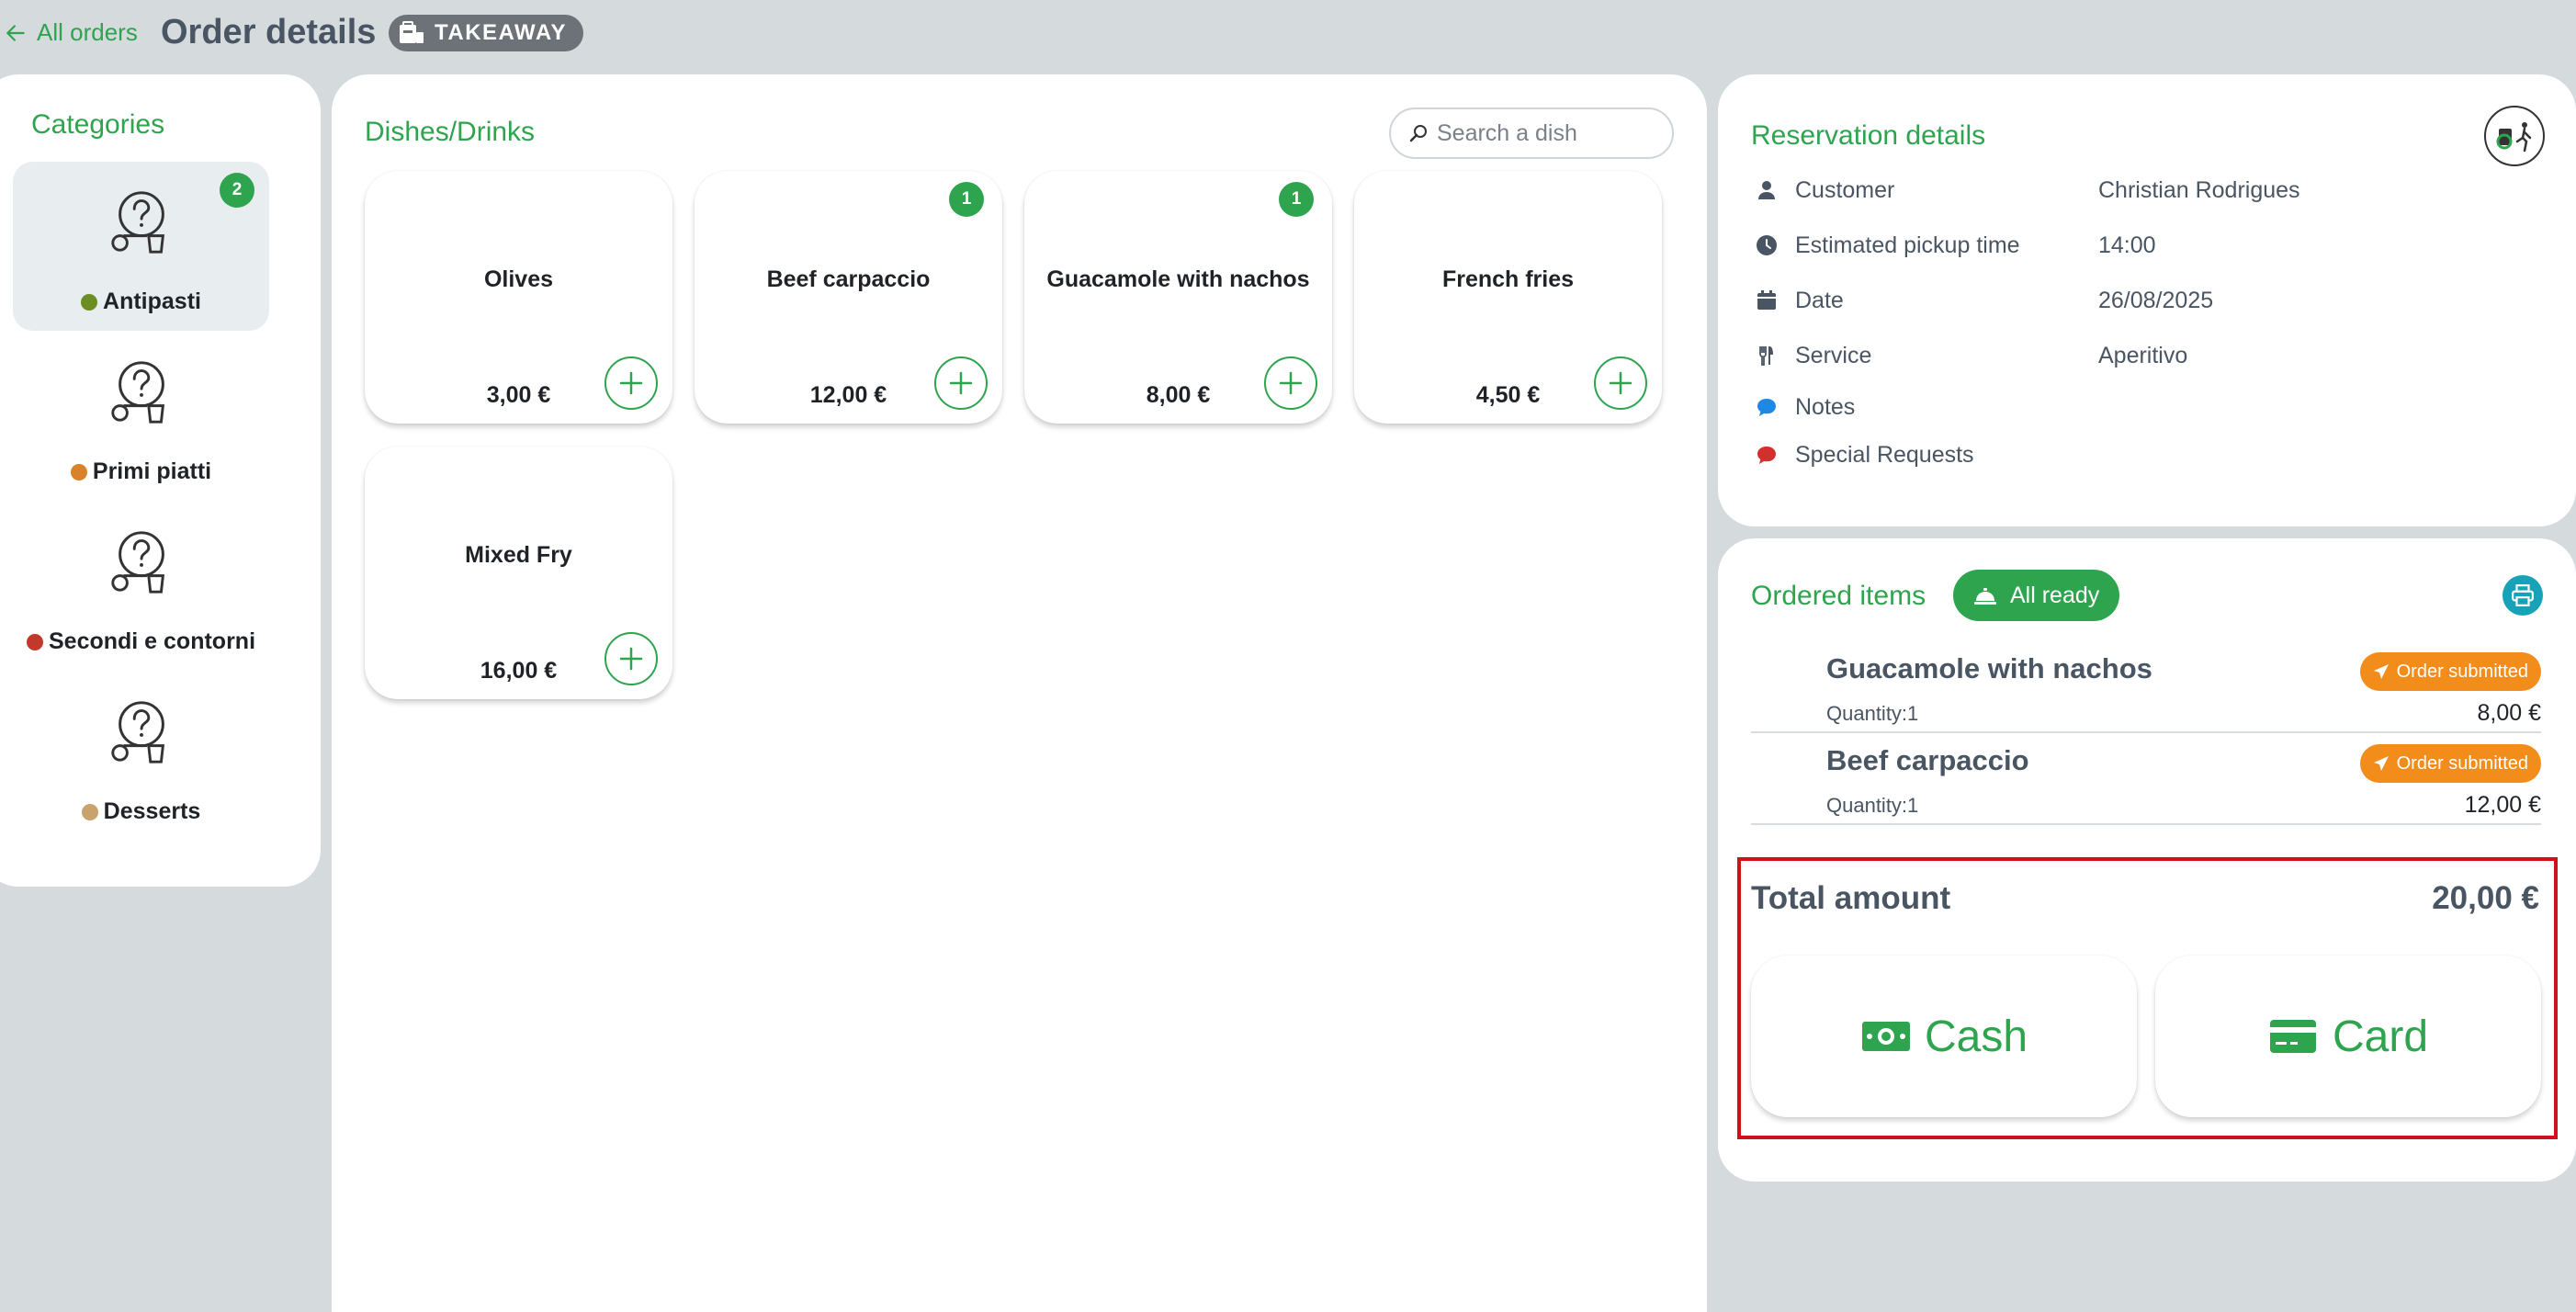 The width and height of the screenshot is (2576, 1312). What do you see at coordinates (1838, 596) in the screenshot?
I see `ordered-items-title: Ordered items` at bounding box center [1838, 596].